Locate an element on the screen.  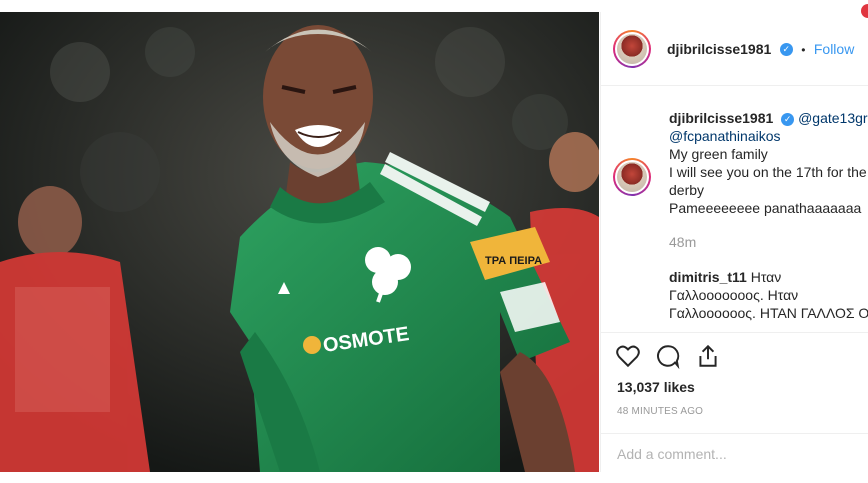
caption-time: 48m is located at coordinates (768, 242).